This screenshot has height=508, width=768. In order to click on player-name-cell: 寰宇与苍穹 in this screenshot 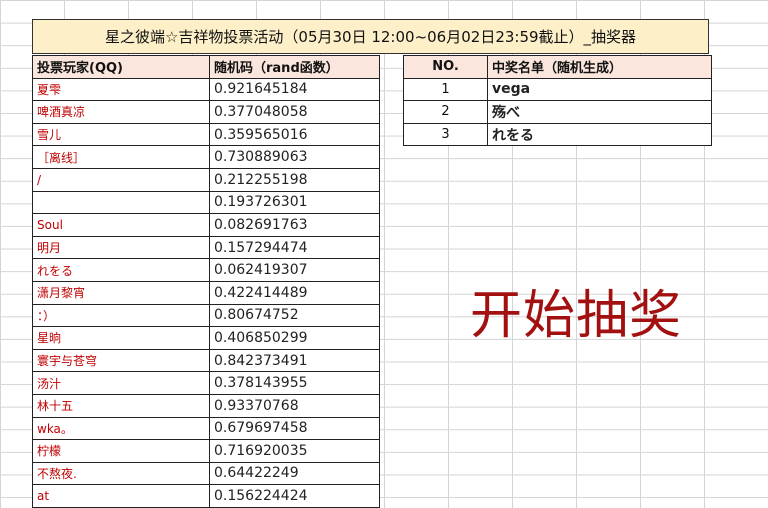, I will do `click(121, 360)`.